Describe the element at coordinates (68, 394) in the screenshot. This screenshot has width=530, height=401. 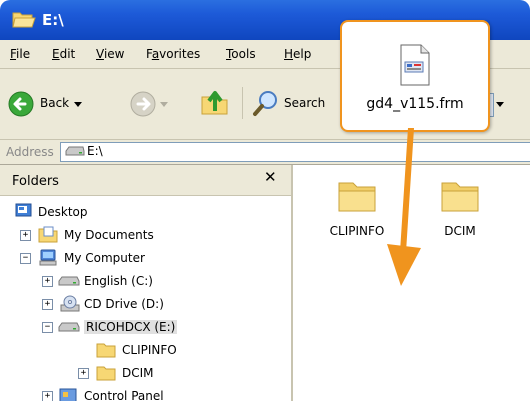
I see `control-panel-icon` at that location.